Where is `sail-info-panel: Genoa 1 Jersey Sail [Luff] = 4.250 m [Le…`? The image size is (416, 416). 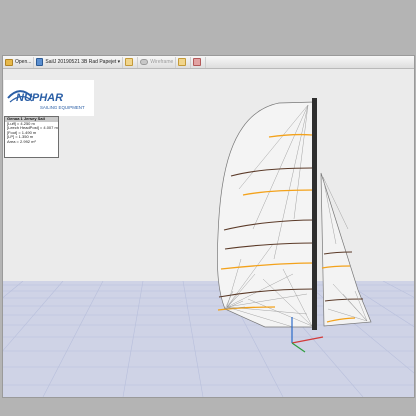
sail-info-panel: Genoa 1 Jersey Sail [Luff] = 4.250 m [Le… is located at coordinates (31, 137).